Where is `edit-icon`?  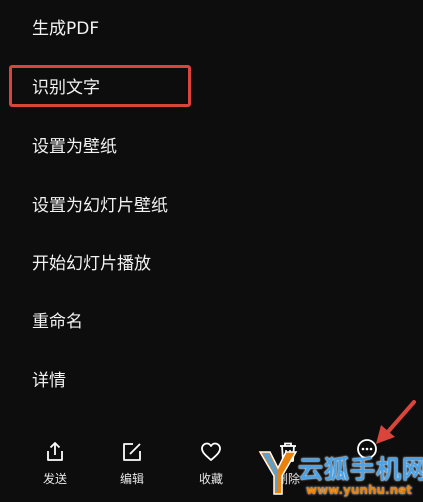 edit-icon is located at coordinates (132, 452).